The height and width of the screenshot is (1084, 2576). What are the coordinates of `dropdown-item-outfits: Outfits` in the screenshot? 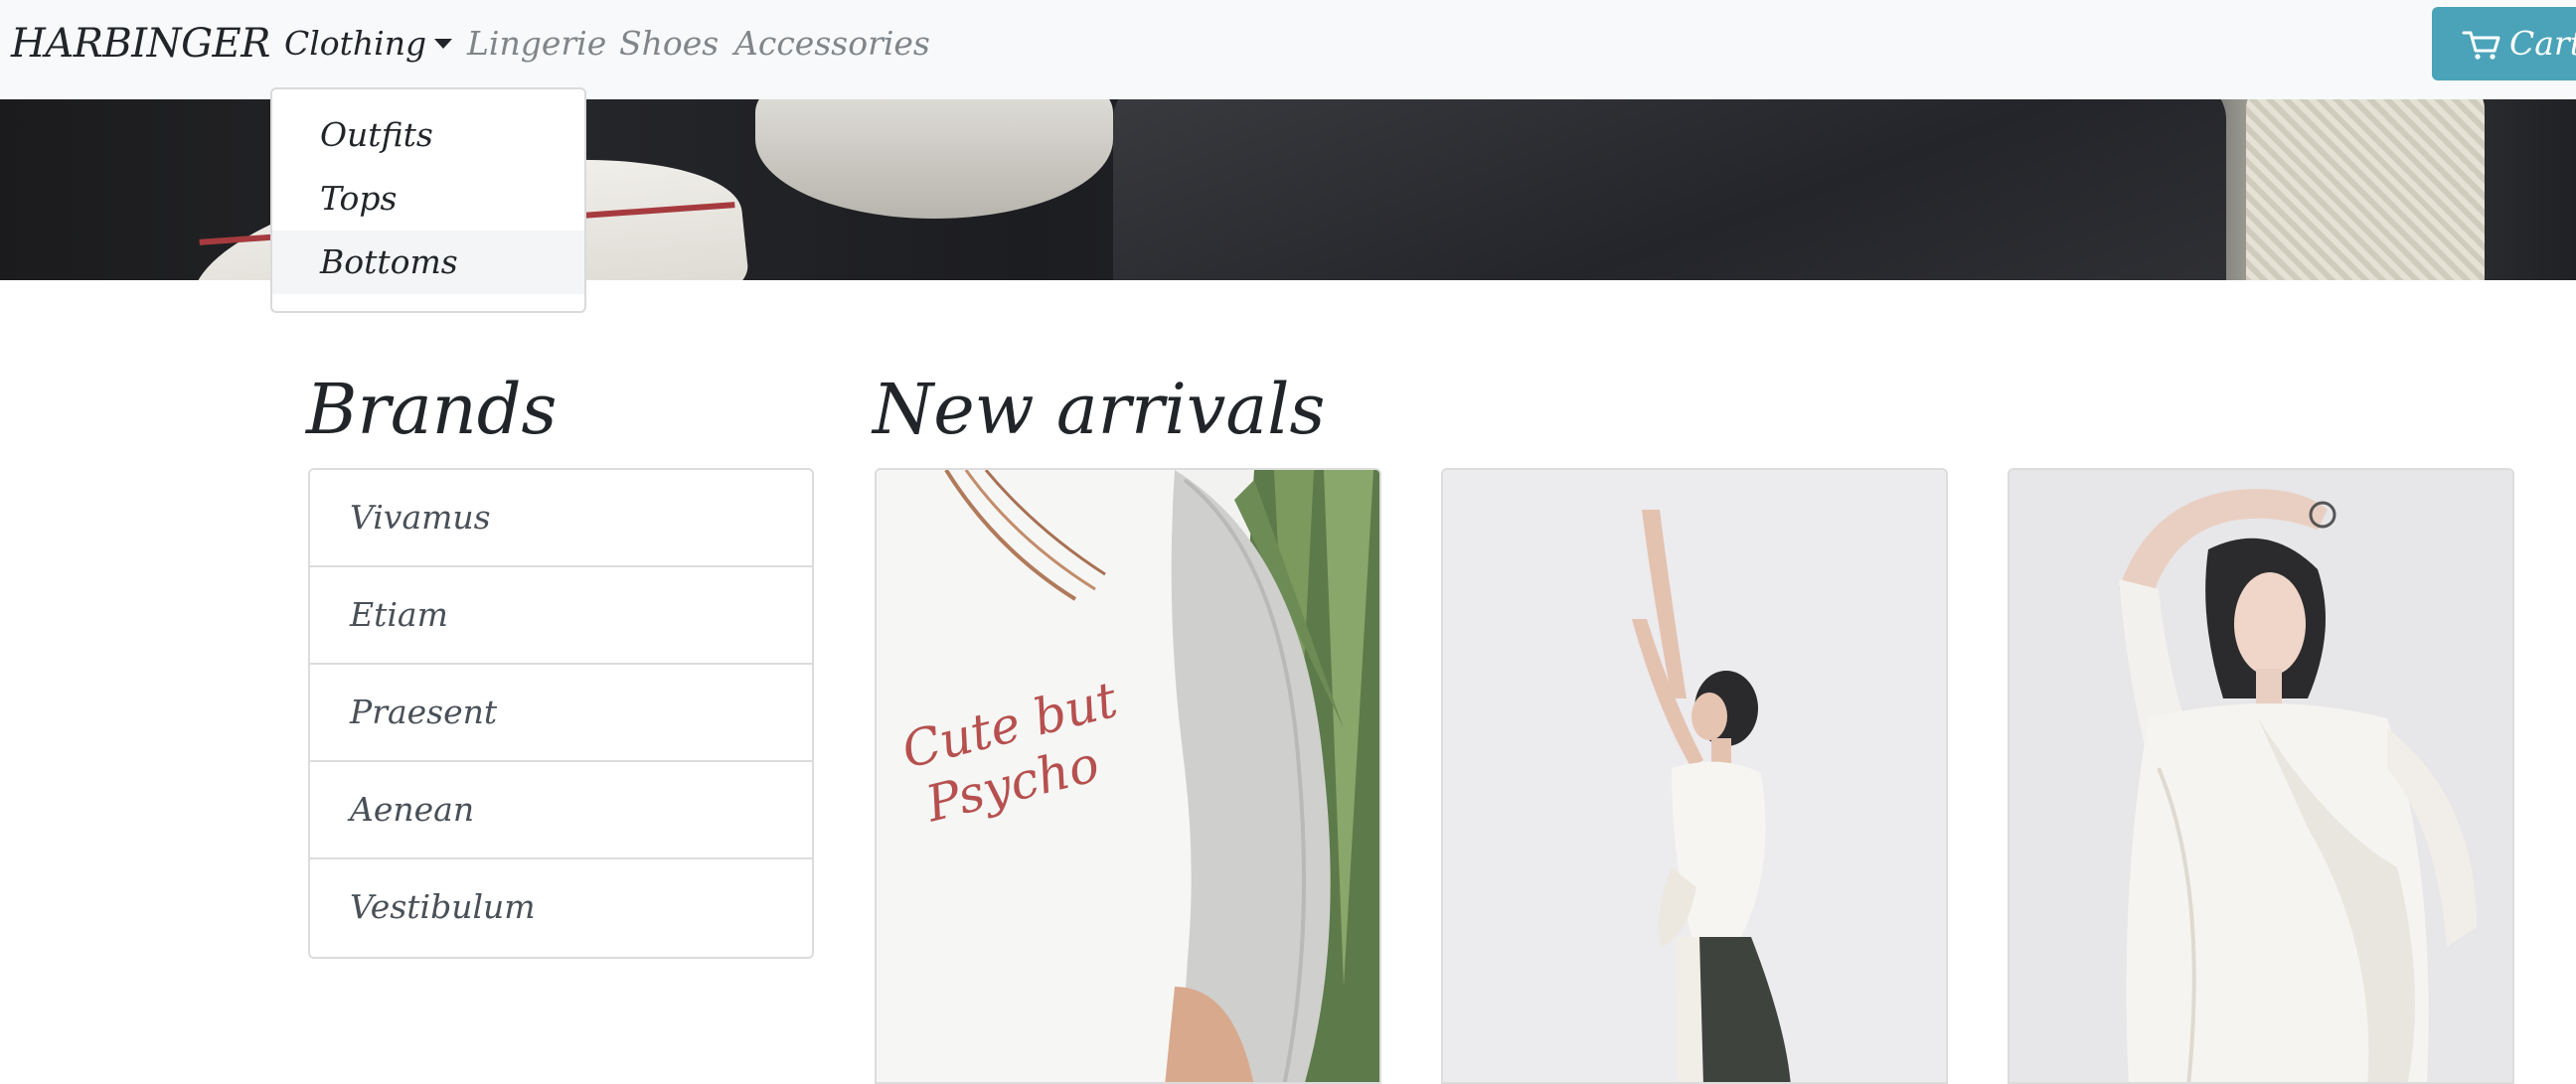 It's located at (428, 135).